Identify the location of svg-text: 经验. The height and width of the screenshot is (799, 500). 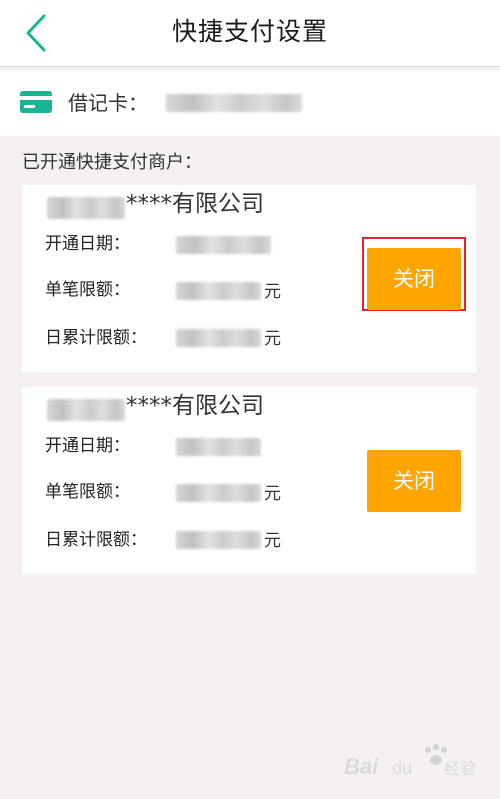
(460, 768).